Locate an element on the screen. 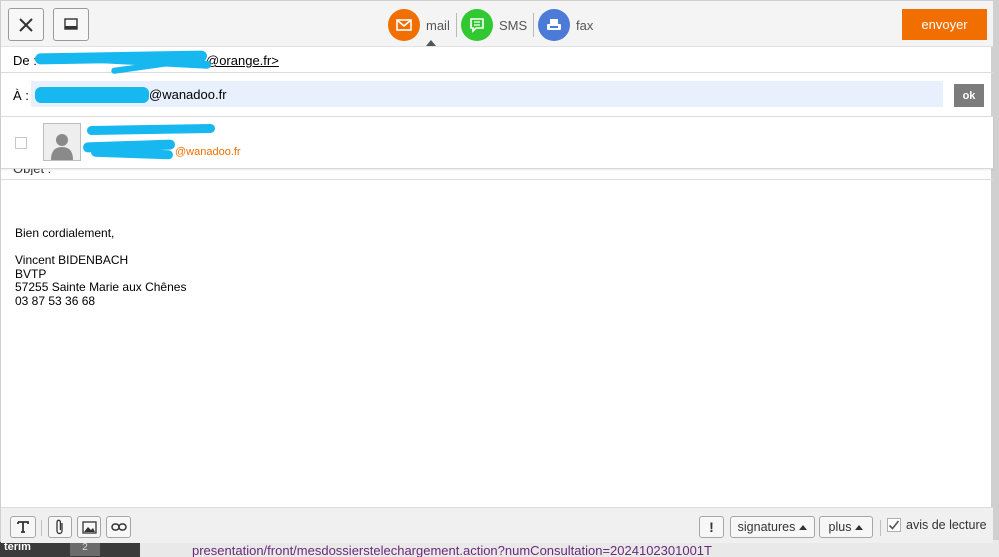 The height and width of the screenshot is (557, 999). avatar is located at coordinates (62, 142).